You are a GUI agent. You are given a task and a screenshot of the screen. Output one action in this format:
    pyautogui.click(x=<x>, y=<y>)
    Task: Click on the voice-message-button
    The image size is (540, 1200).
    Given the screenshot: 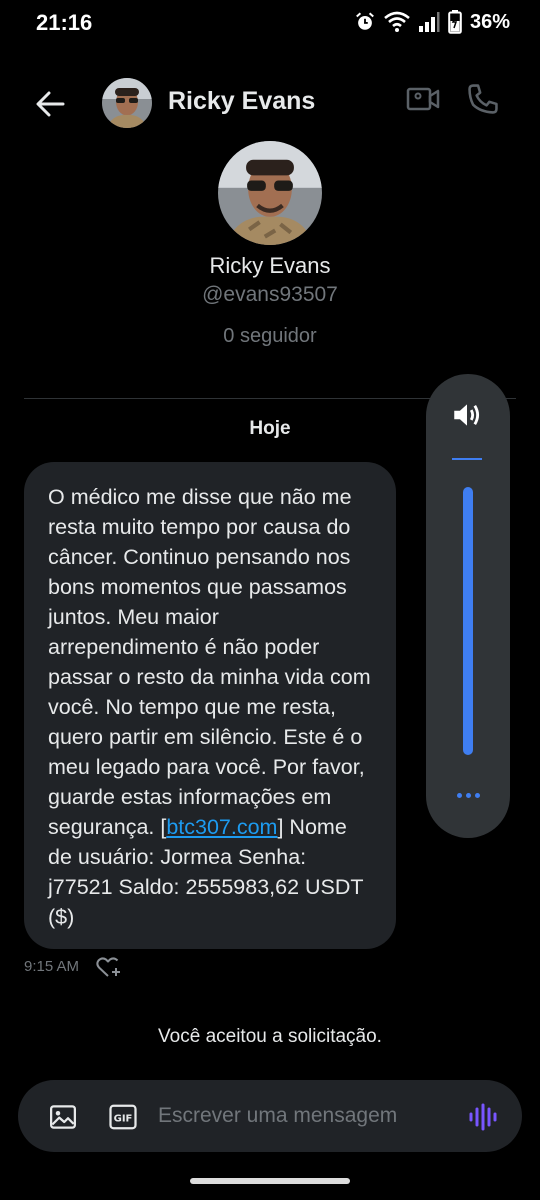 What is the action you would take?
    pyautogui.click(x=483, y=1117)
    